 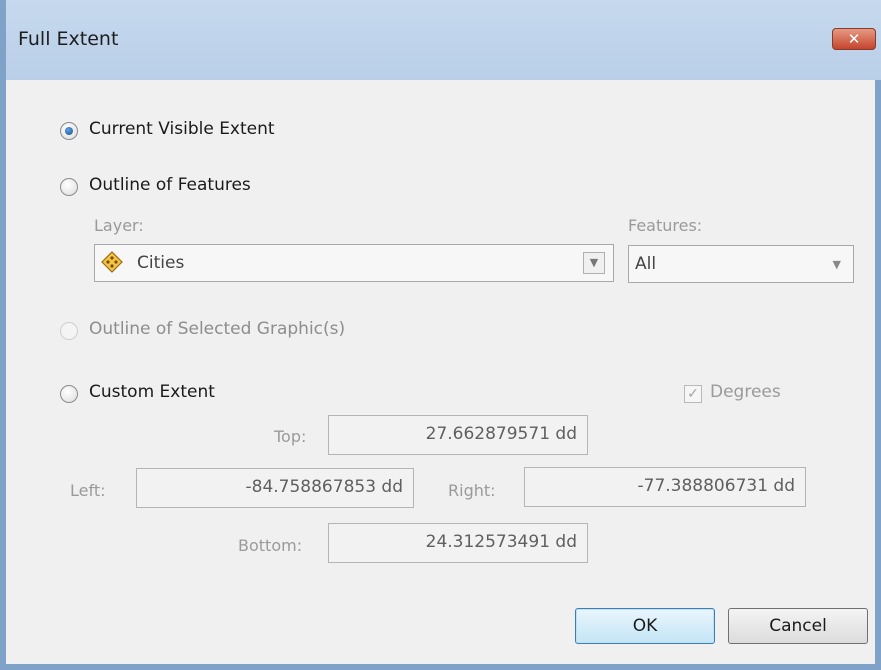 I want to click on bottom-label: Bottom:, so click(x=270, y=545).